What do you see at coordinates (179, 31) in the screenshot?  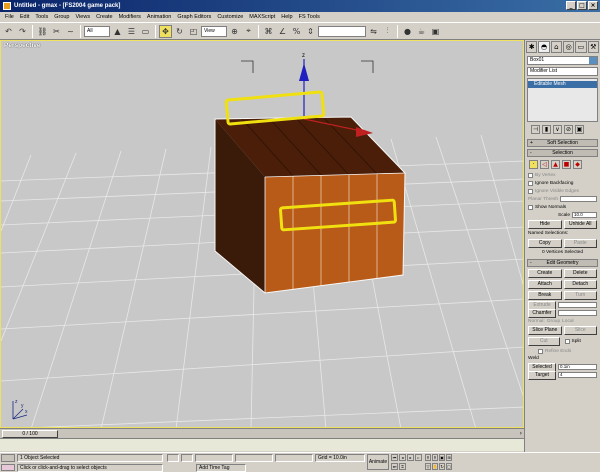 I see `select-and-rotate-icon: ↻` at bounding box center [179, 31].